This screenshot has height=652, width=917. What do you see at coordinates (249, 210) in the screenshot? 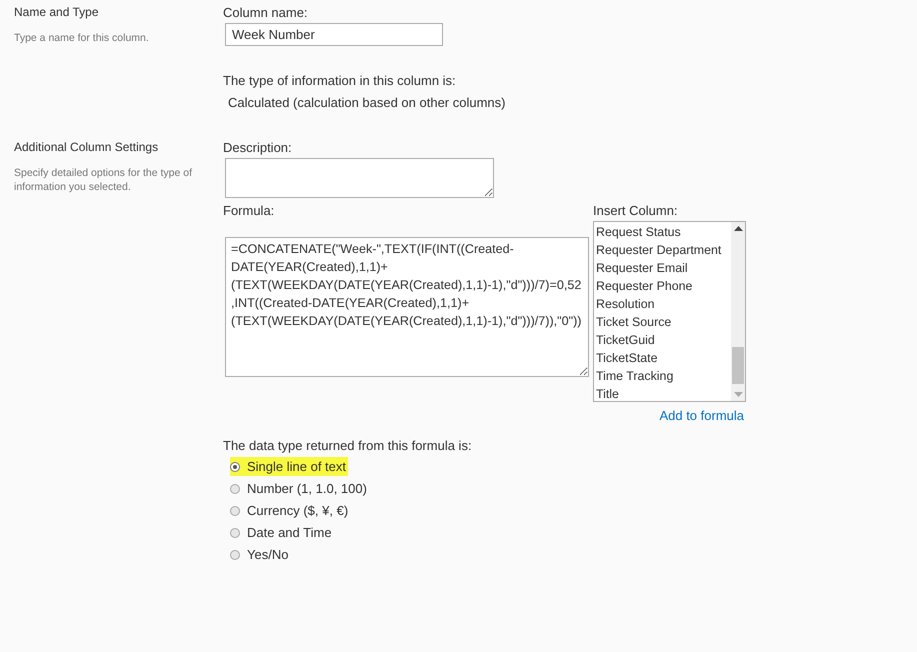
I see `field-label: Formula:` at bounding box center [249, 210].